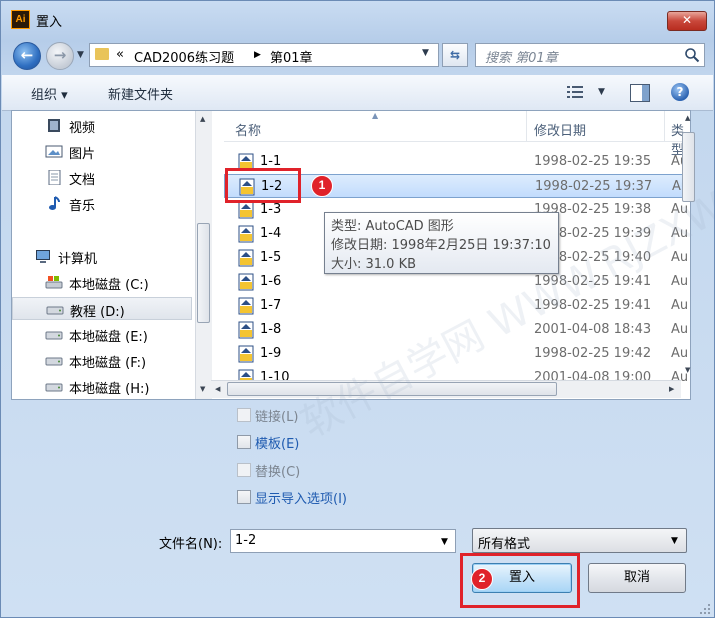 Image resolution: width=715 pixels, height=618 pixels. I want to click on file-name: 1-4, so click(271, 233).